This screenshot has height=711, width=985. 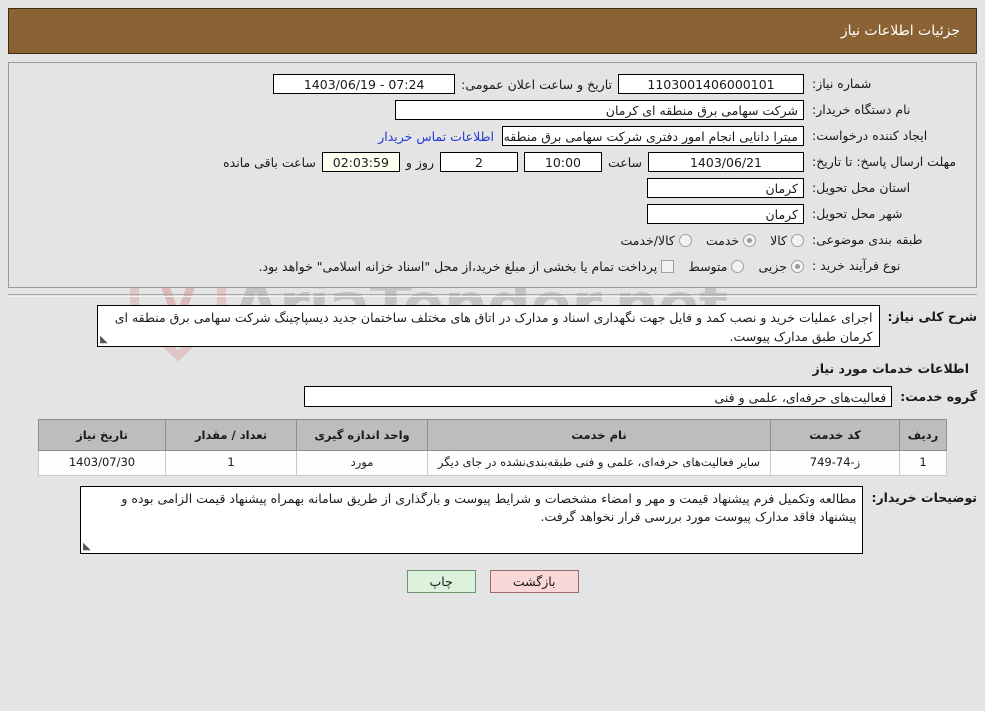 I want to click on purchase-process-label: نوع فرآیند خرید :, so click(x=856, y=265).